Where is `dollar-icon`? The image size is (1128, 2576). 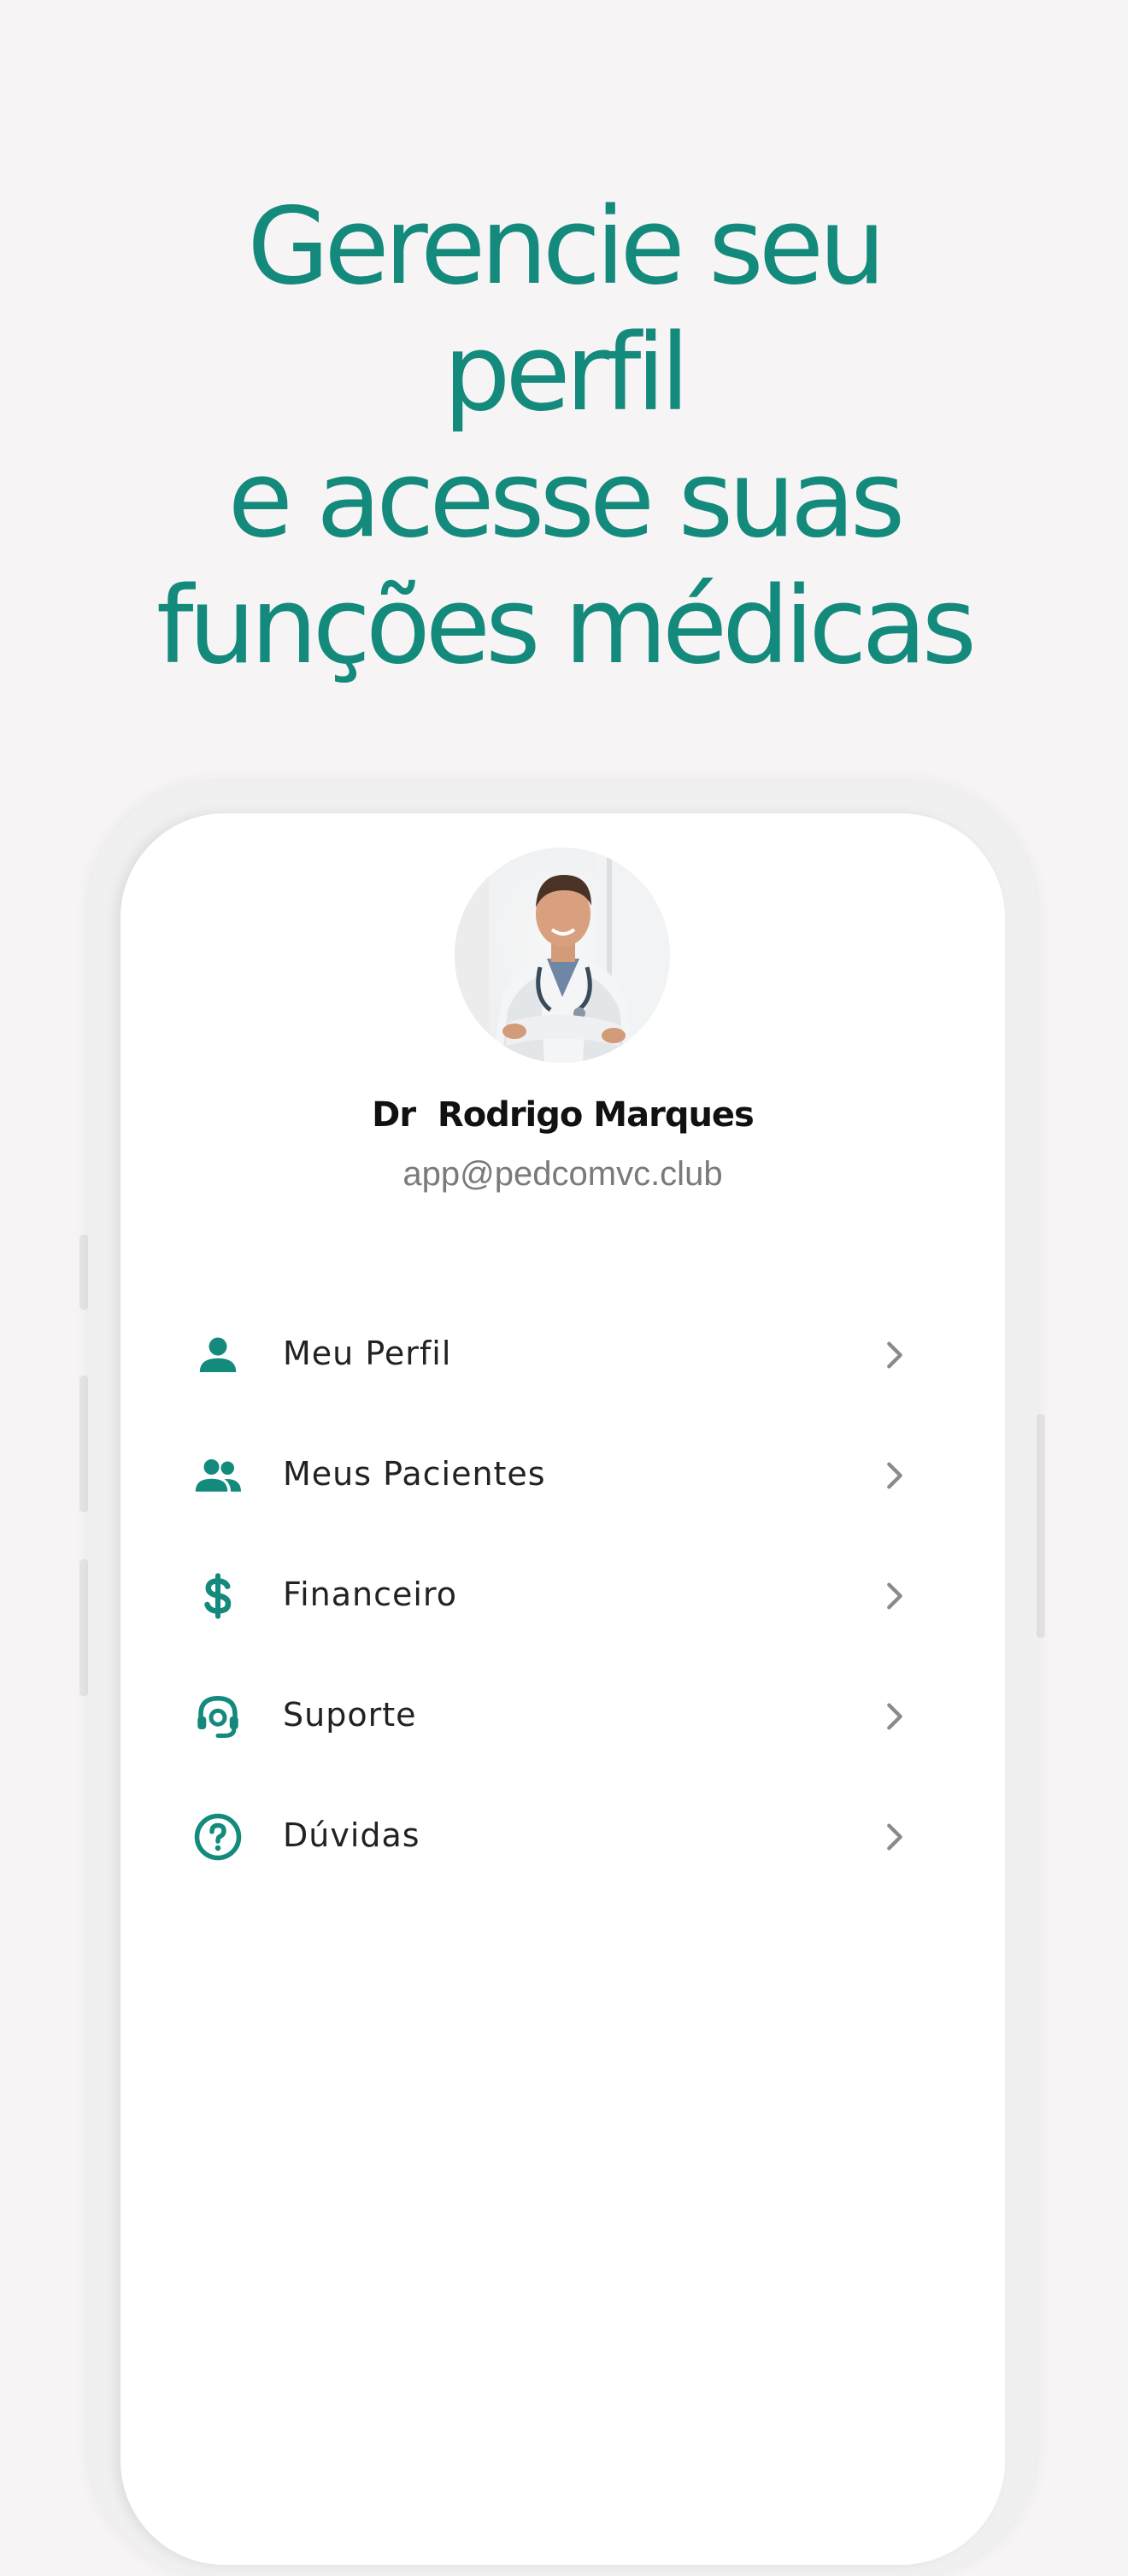 dollar-icon is located at coordinates (218, 1596).